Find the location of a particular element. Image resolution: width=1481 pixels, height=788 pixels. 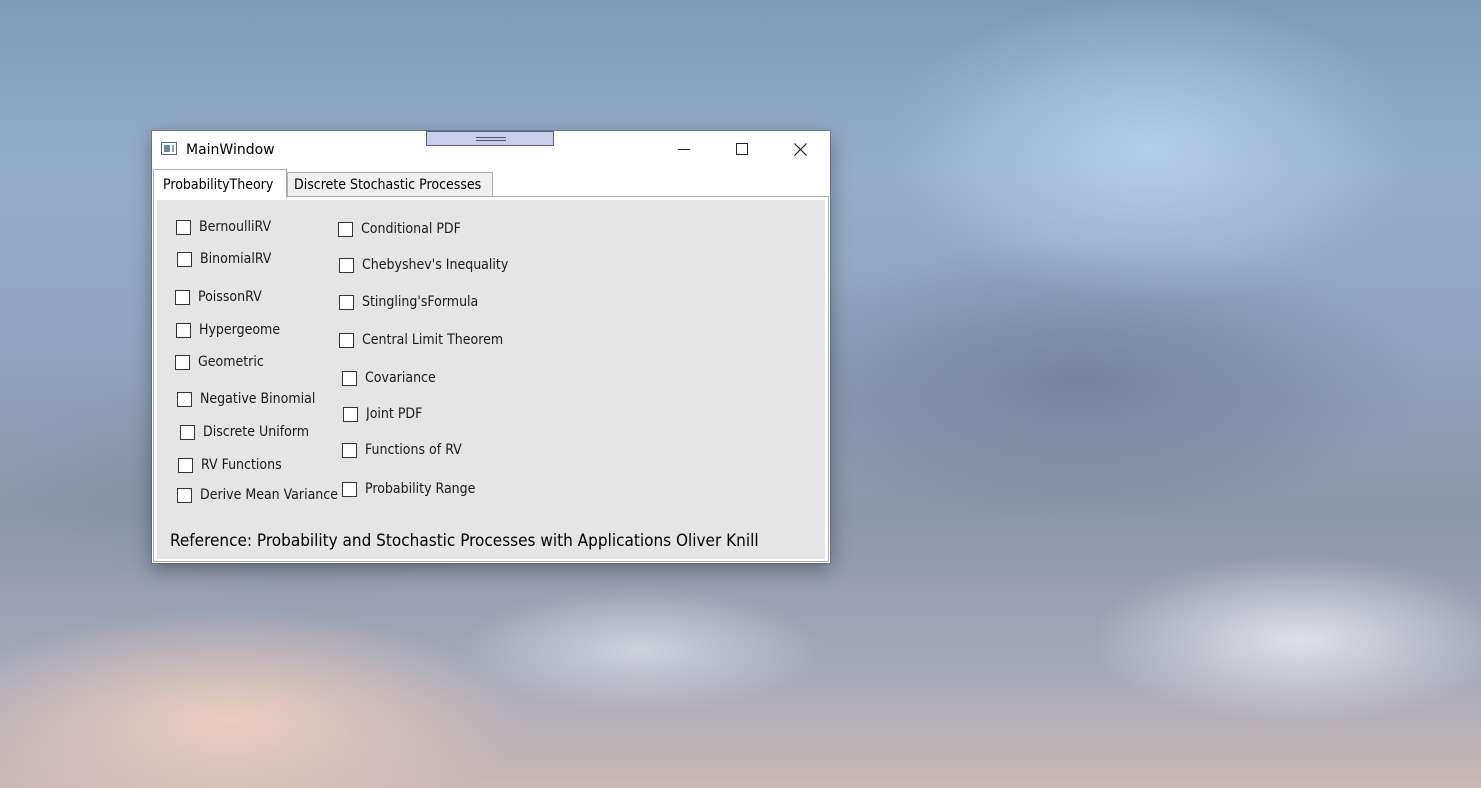

close-icon is located at coordinates (800, 149).